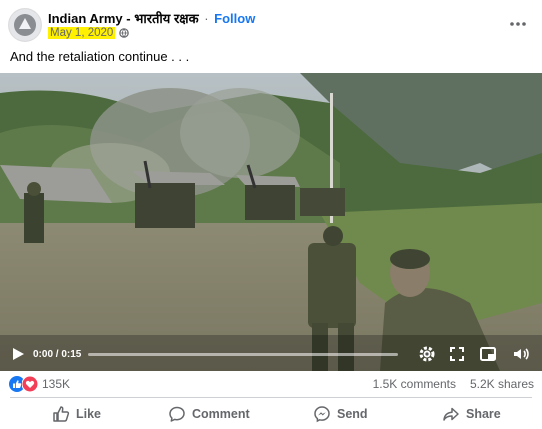  What do you see at coordinates (414, 384) in the screenshot?
I see `comments-count: 1.5K comments` at bounding box center [414, 384].